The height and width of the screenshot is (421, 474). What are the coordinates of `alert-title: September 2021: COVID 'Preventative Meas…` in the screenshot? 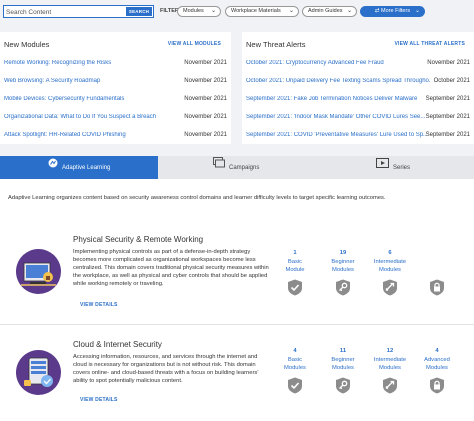 It's located at (336, 135).